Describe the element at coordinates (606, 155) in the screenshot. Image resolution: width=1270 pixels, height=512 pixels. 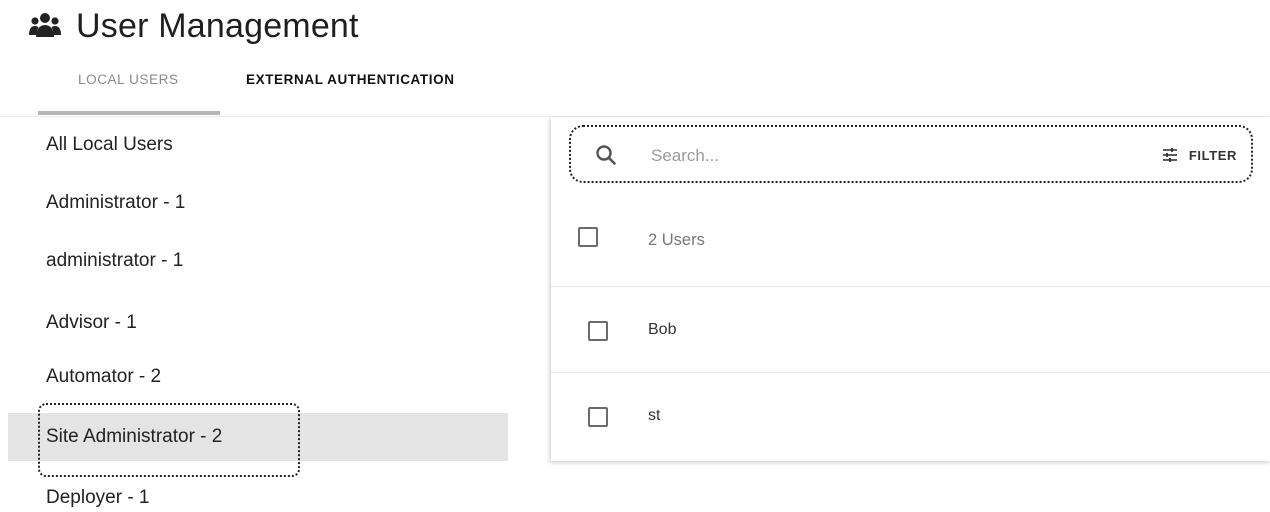
I see `search-icon` at that location.